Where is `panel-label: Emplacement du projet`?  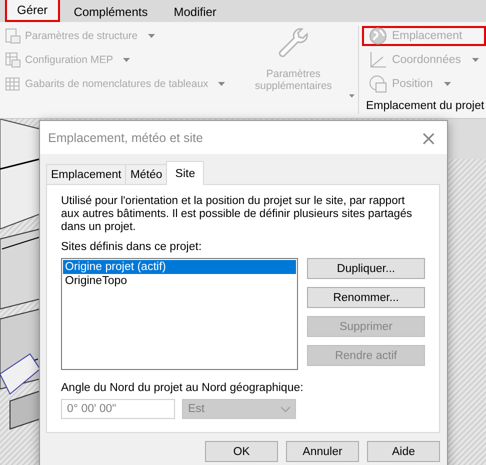 panel-label: Emplacement du projet is located at coordinates (425, 106).